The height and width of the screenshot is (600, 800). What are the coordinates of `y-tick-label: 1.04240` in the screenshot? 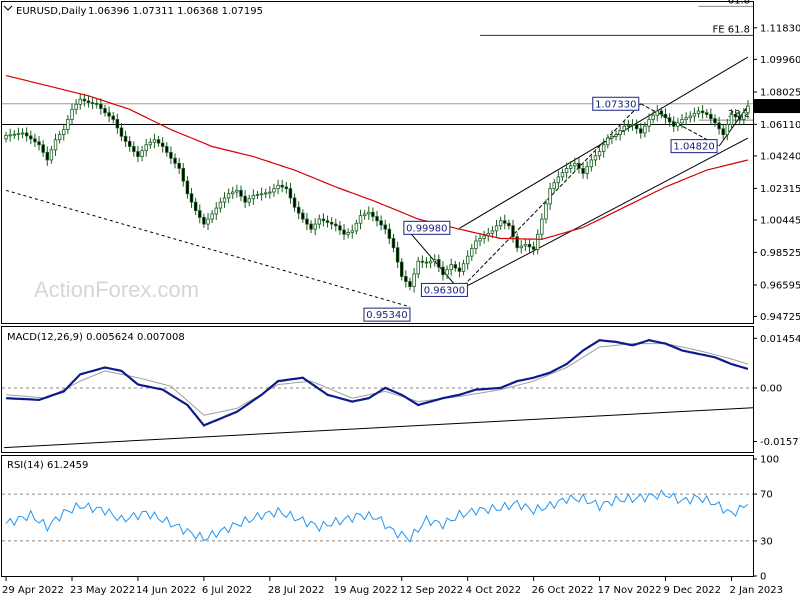 It's located at (780, 156).